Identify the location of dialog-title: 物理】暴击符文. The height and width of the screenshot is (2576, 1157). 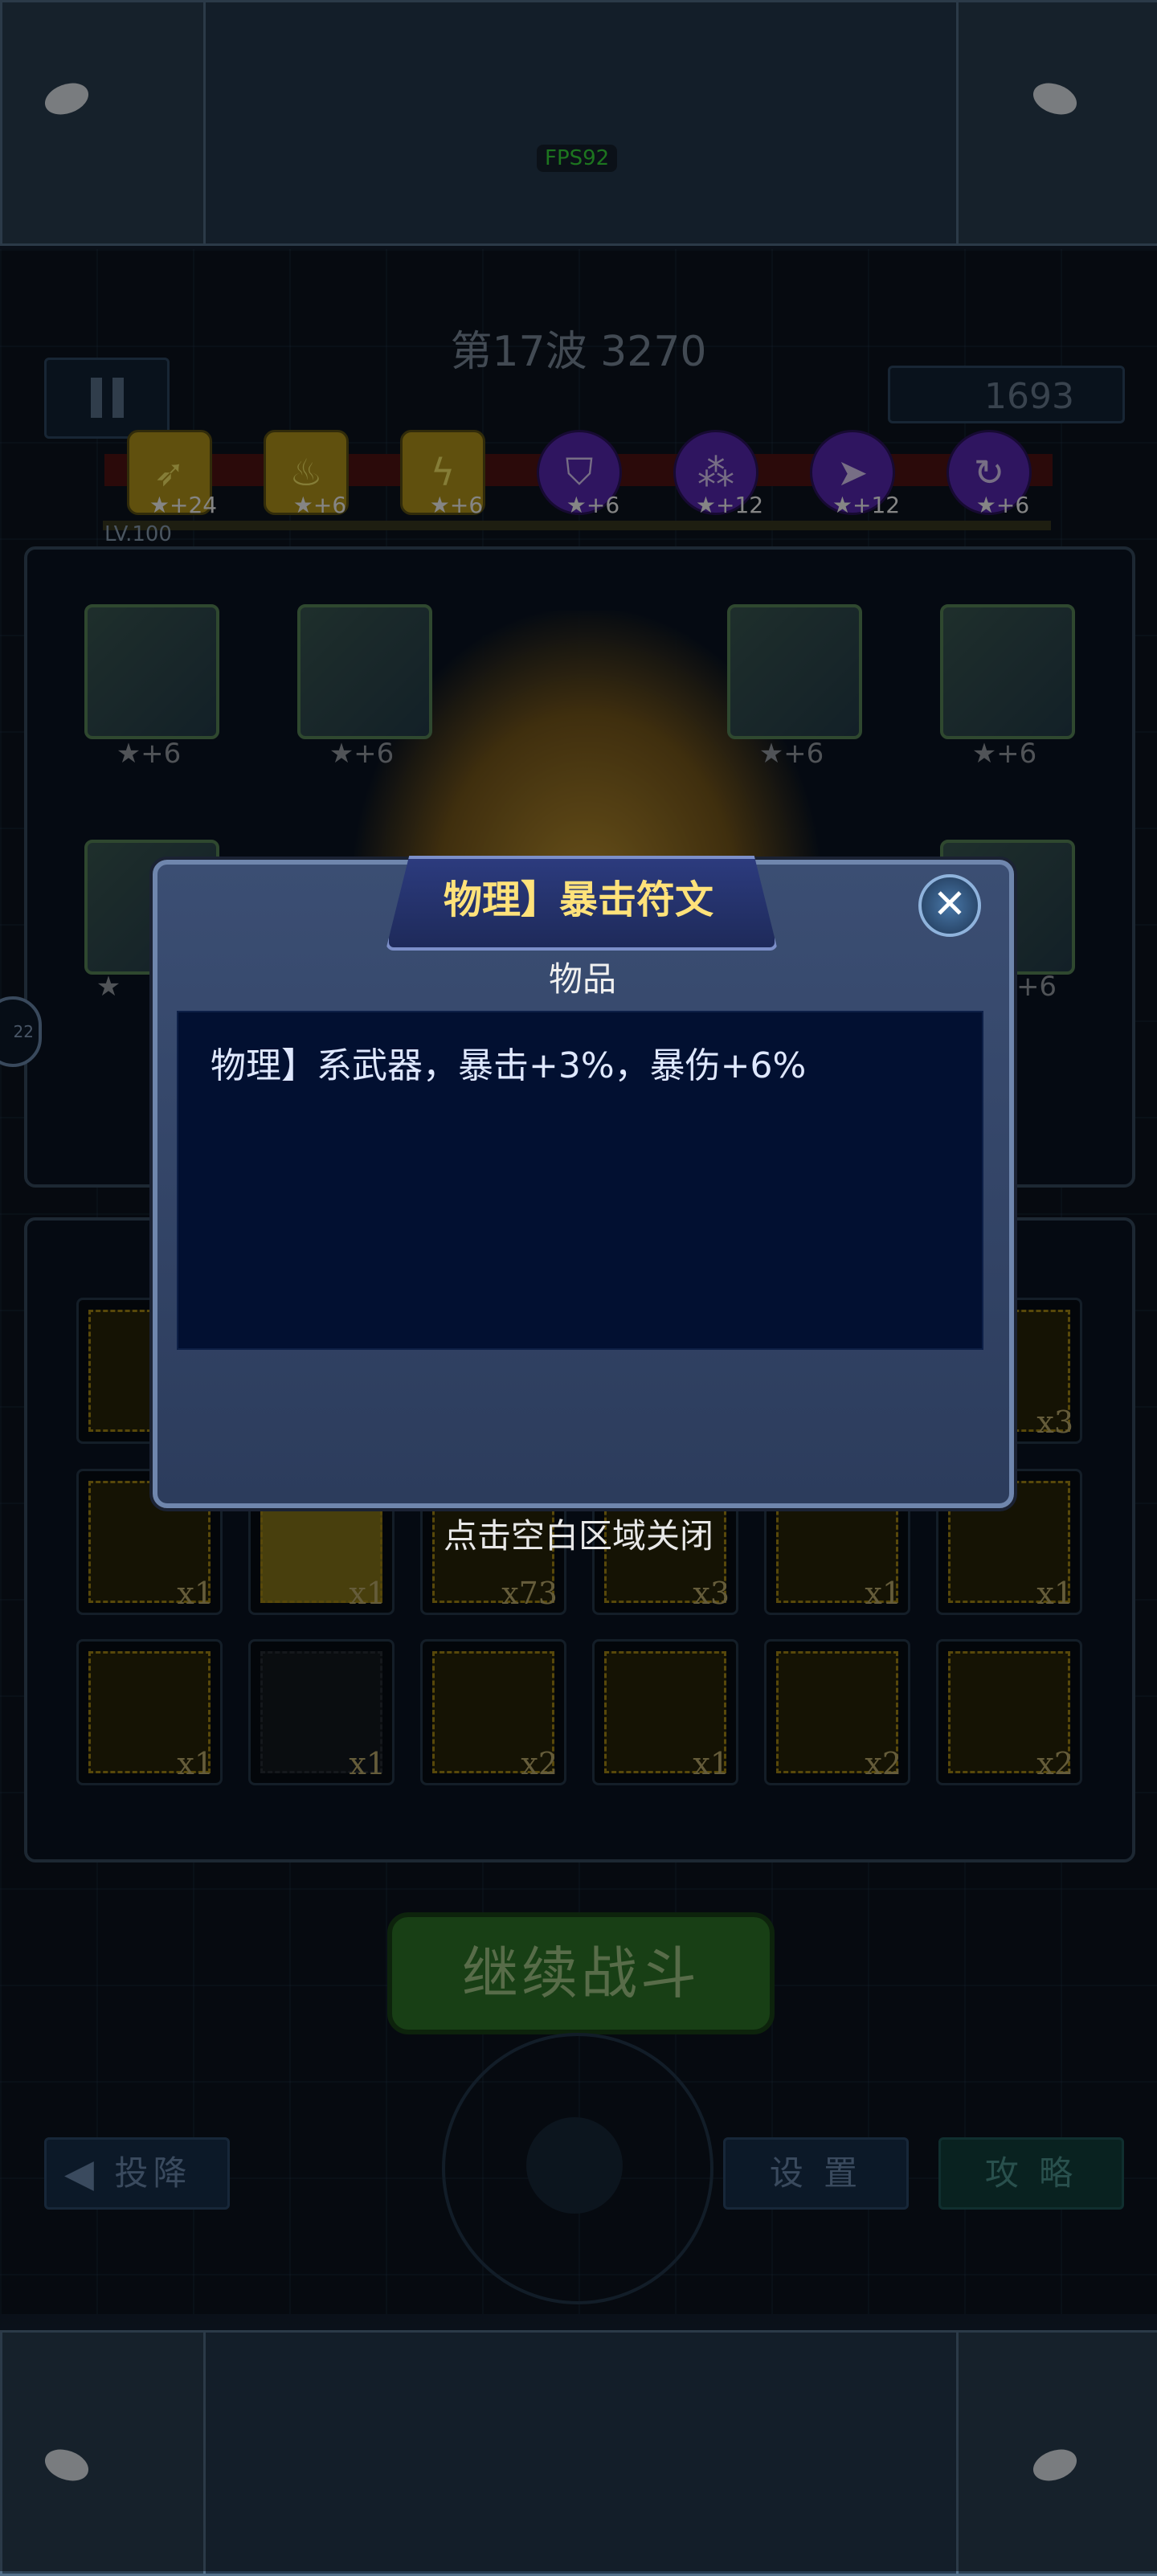
(578, 899).